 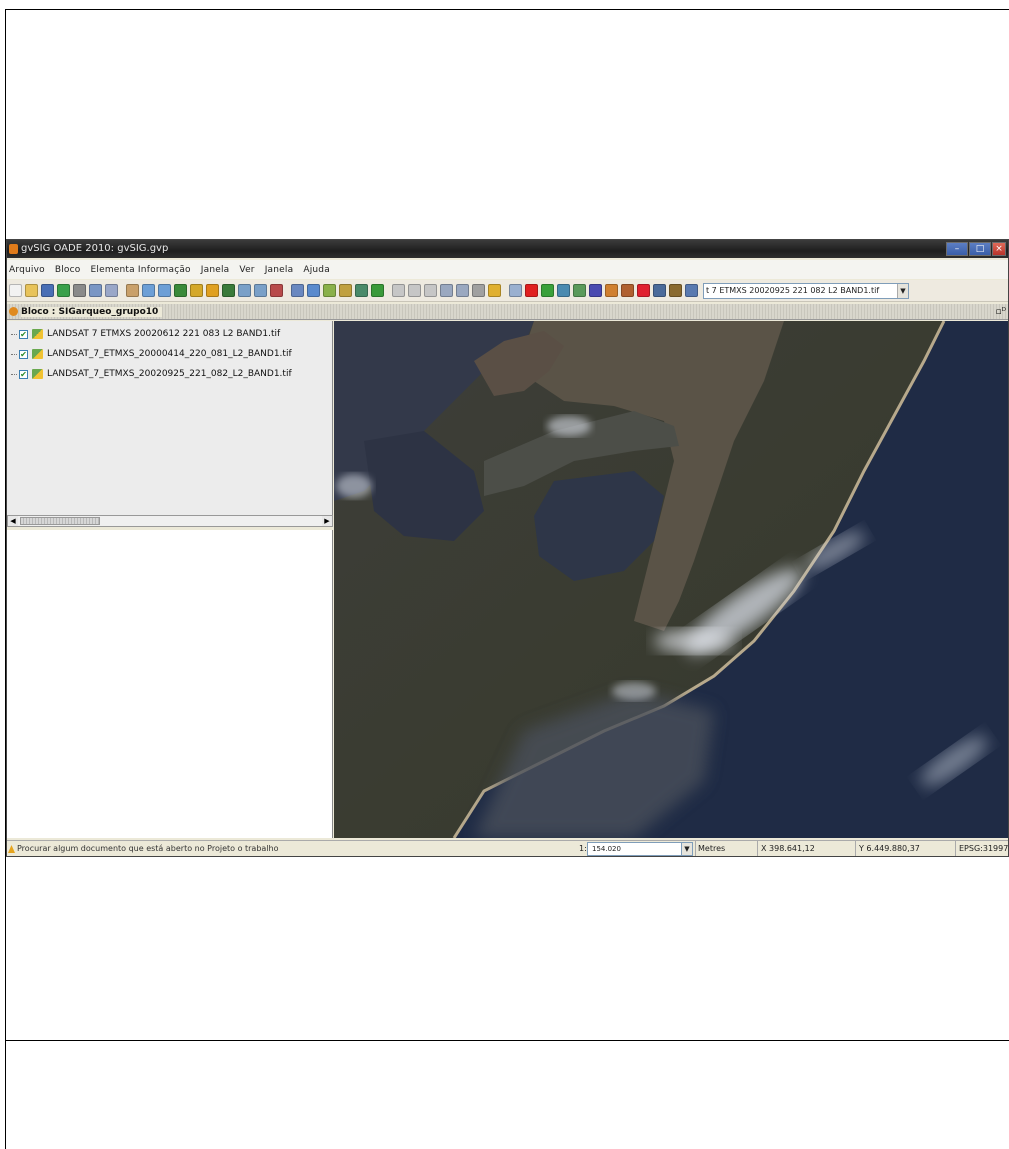 What do you see at coordinates (215, 270) in the screenshot?
I see `menu-janela: Janela` at bounding box center [215, 270].